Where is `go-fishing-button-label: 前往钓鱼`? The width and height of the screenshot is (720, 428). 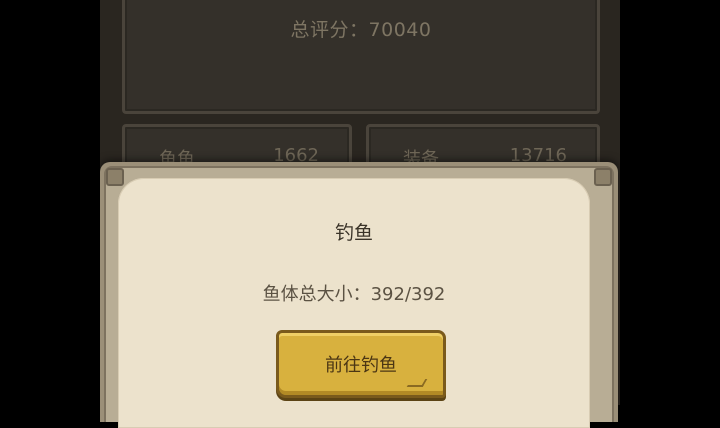
go-fishing-button-label: 前往钓鱼 is located at coordinates (361, 365).